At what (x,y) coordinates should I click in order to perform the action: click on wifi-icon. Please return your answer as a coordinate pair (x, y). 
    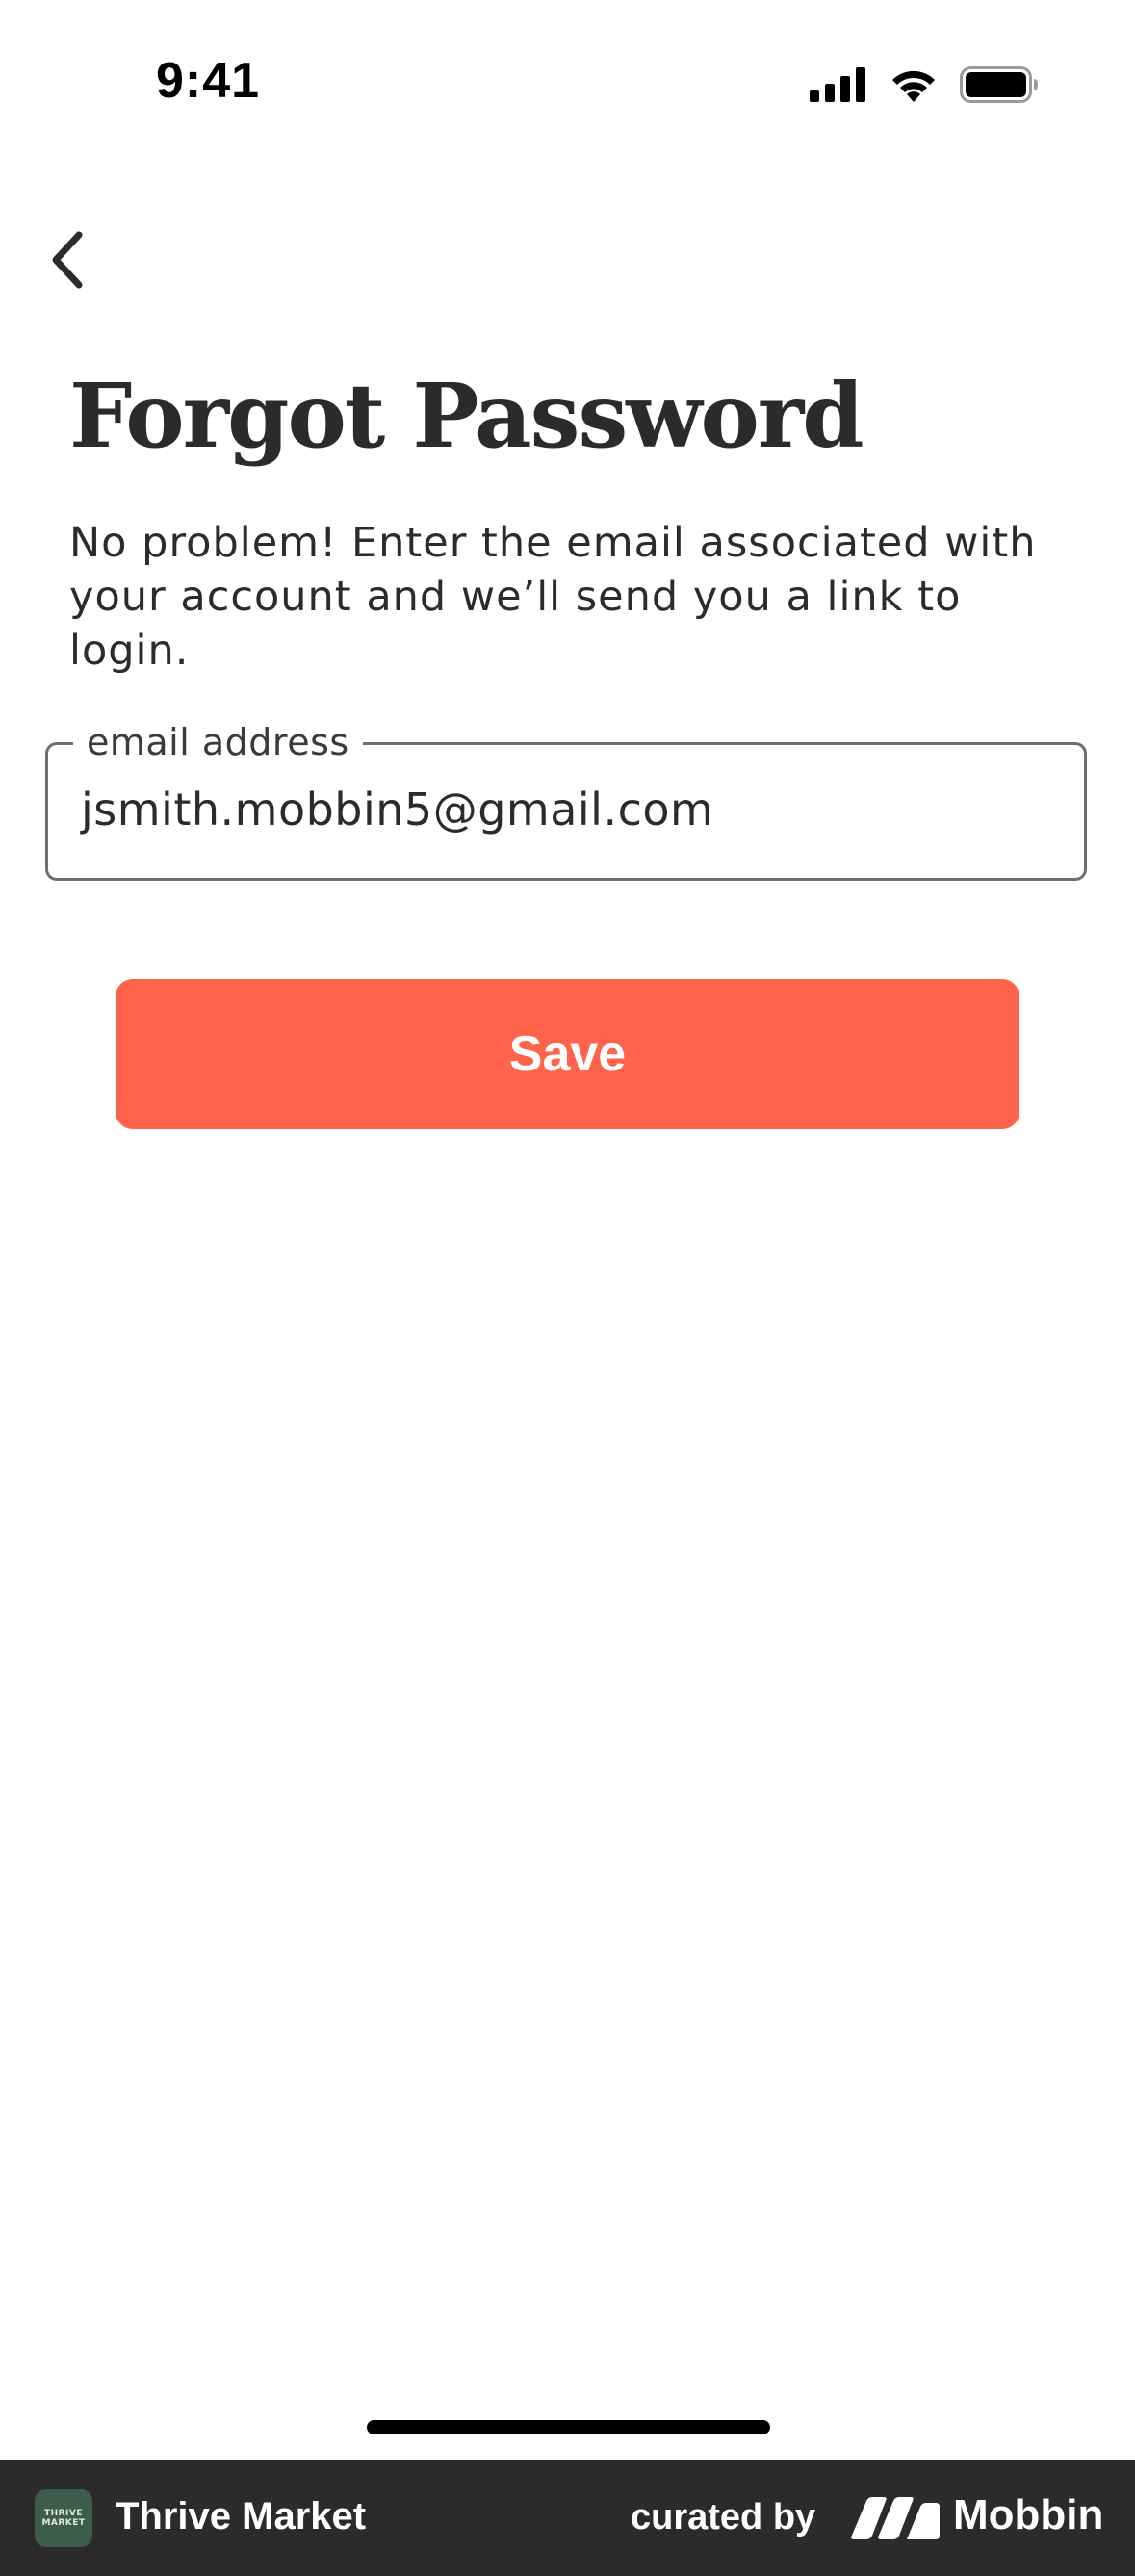
    Looking at the image, I should click on (913, 86).